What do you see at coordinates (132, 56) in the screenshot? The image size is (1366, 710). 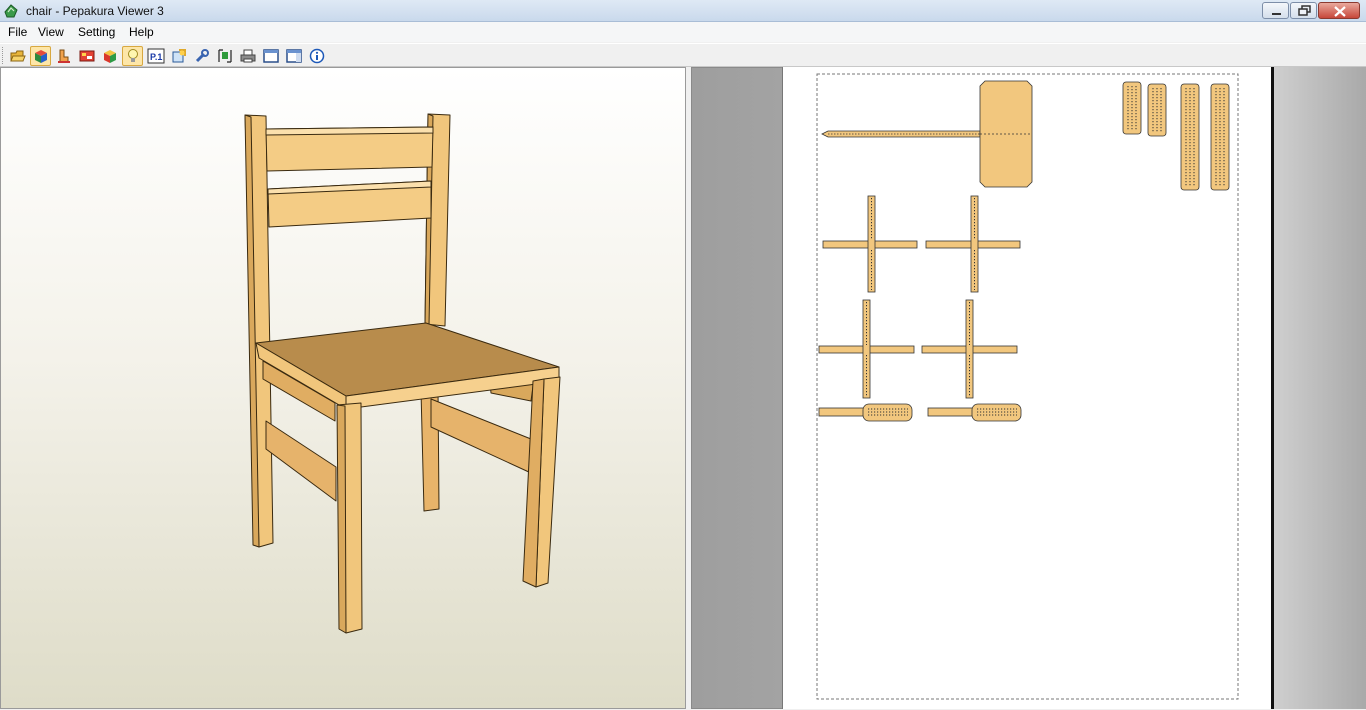 I see `light-bulb-icon` at bounding box center [132, 56].